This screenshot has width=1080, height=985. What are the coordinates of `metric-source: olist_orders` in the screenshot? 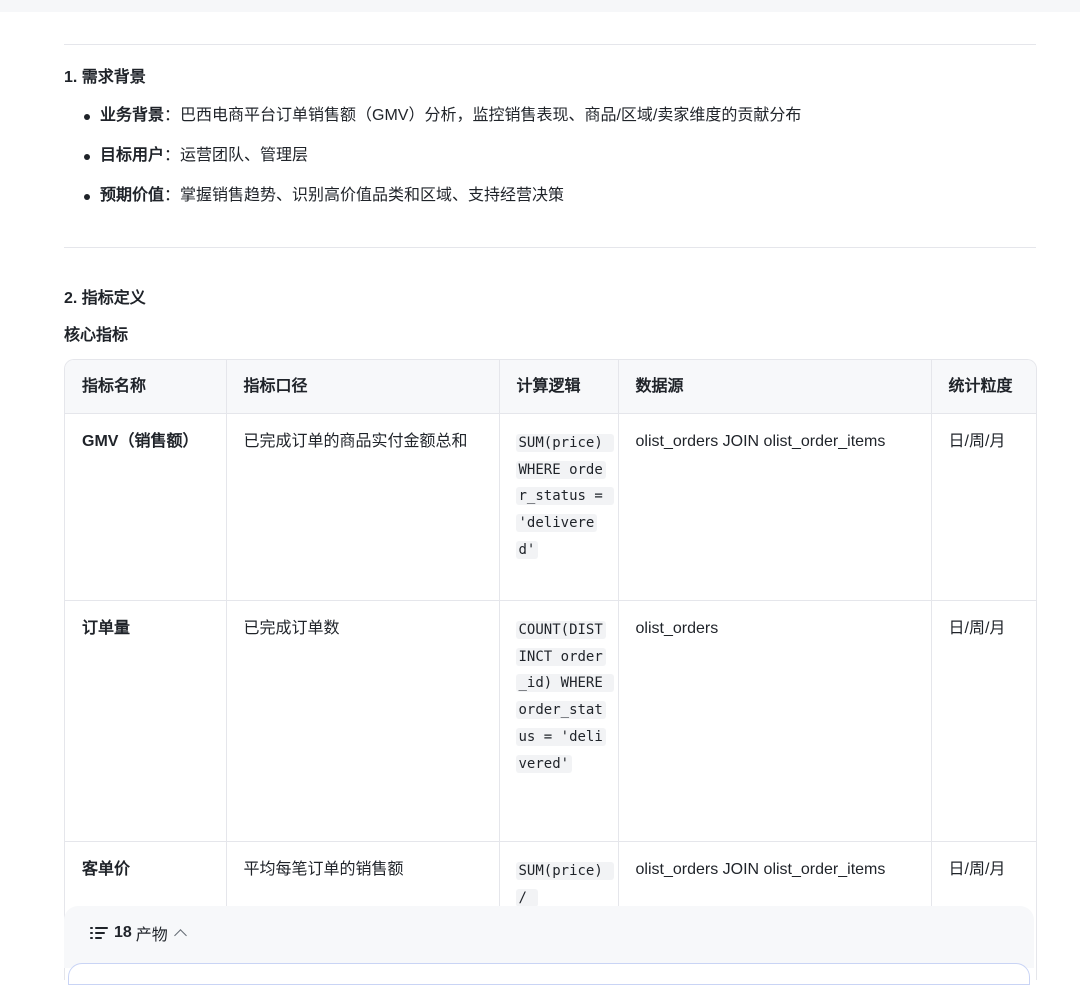 It's located at (775, 721).